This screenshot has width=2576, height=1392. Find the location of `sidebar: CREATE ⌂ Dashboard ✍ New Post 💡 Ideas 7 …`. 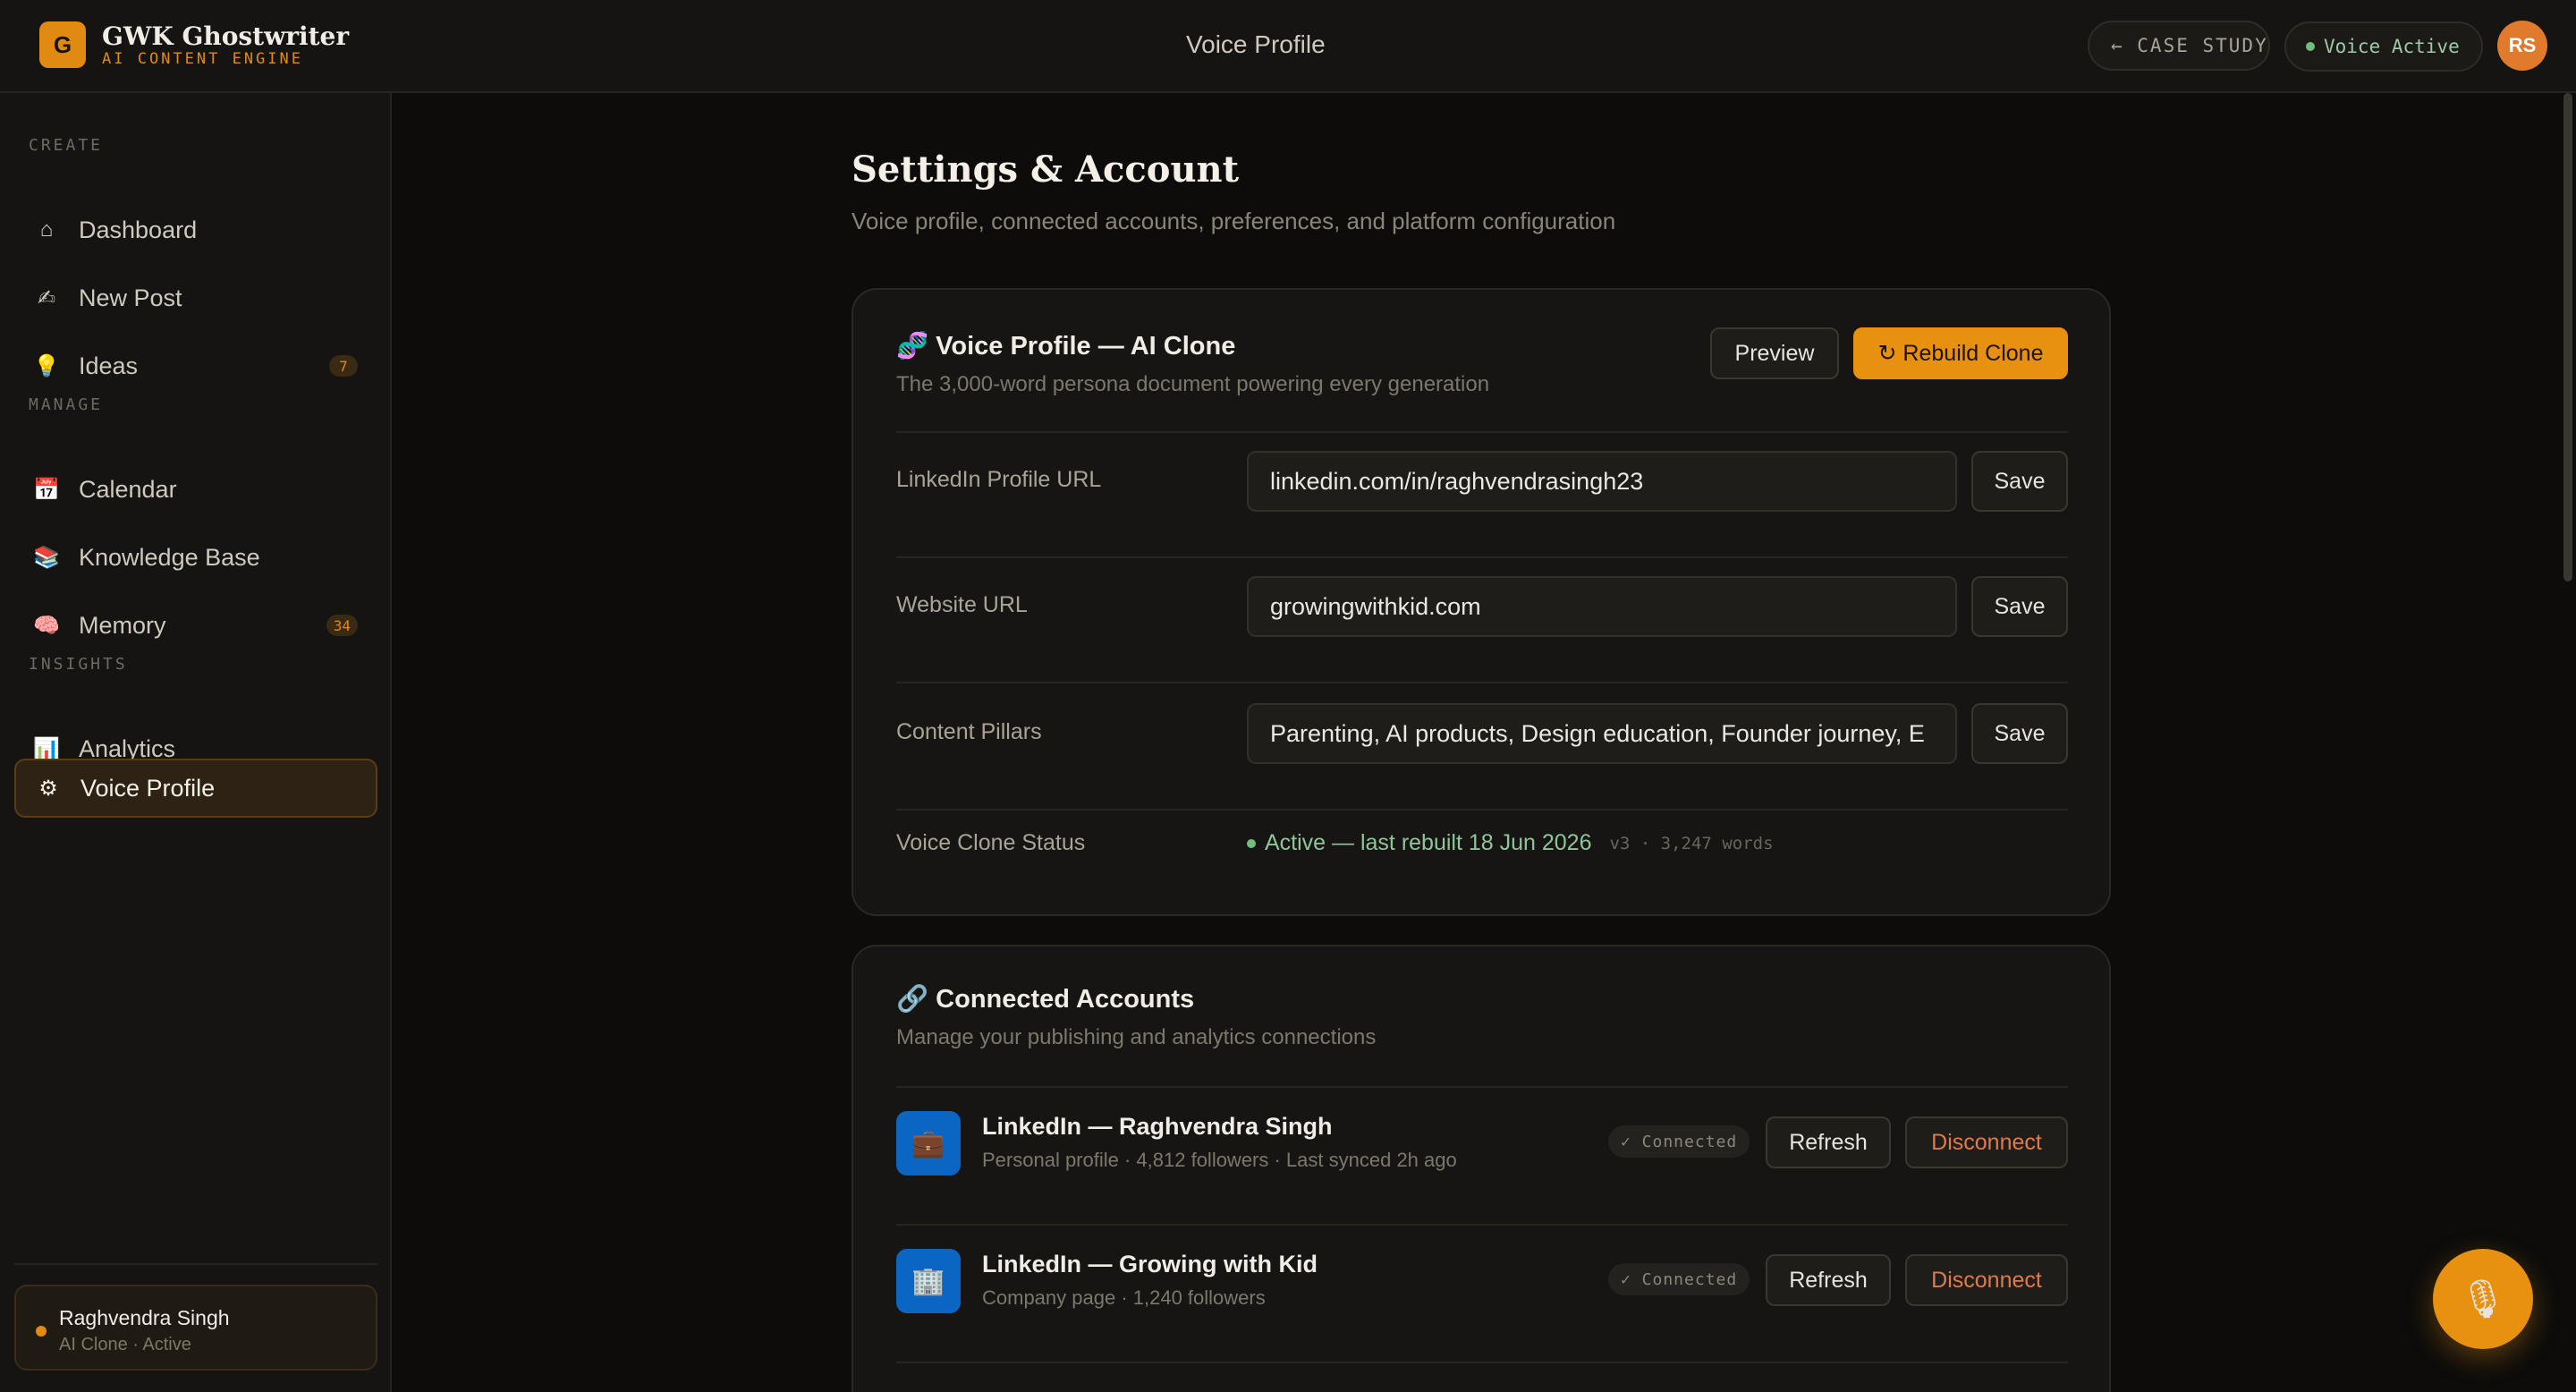

sidebar: CREATE ⌂ Dashboard ✍ New Post 💡 Ideas 7 … is located at coordinates (196, 742).